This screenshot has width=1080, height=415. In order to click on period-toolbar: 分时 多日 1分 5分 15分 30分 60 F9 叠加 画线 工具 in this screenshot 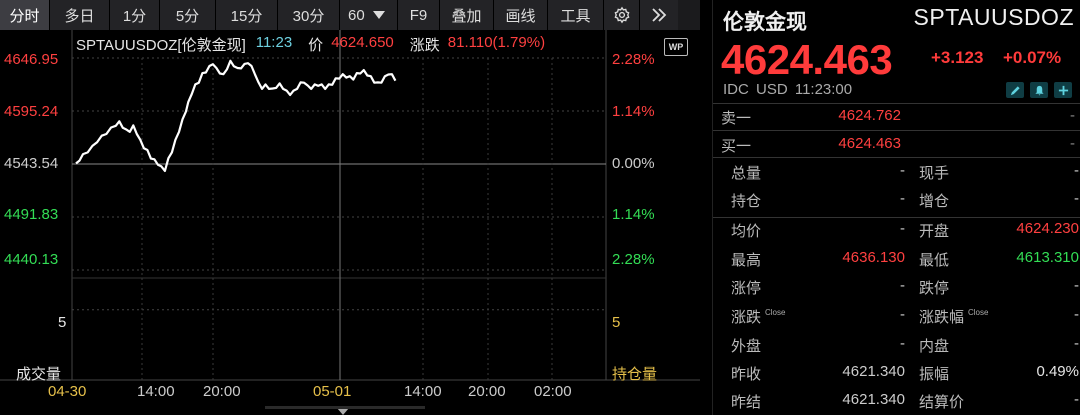, I will do `click(350, 15)`.